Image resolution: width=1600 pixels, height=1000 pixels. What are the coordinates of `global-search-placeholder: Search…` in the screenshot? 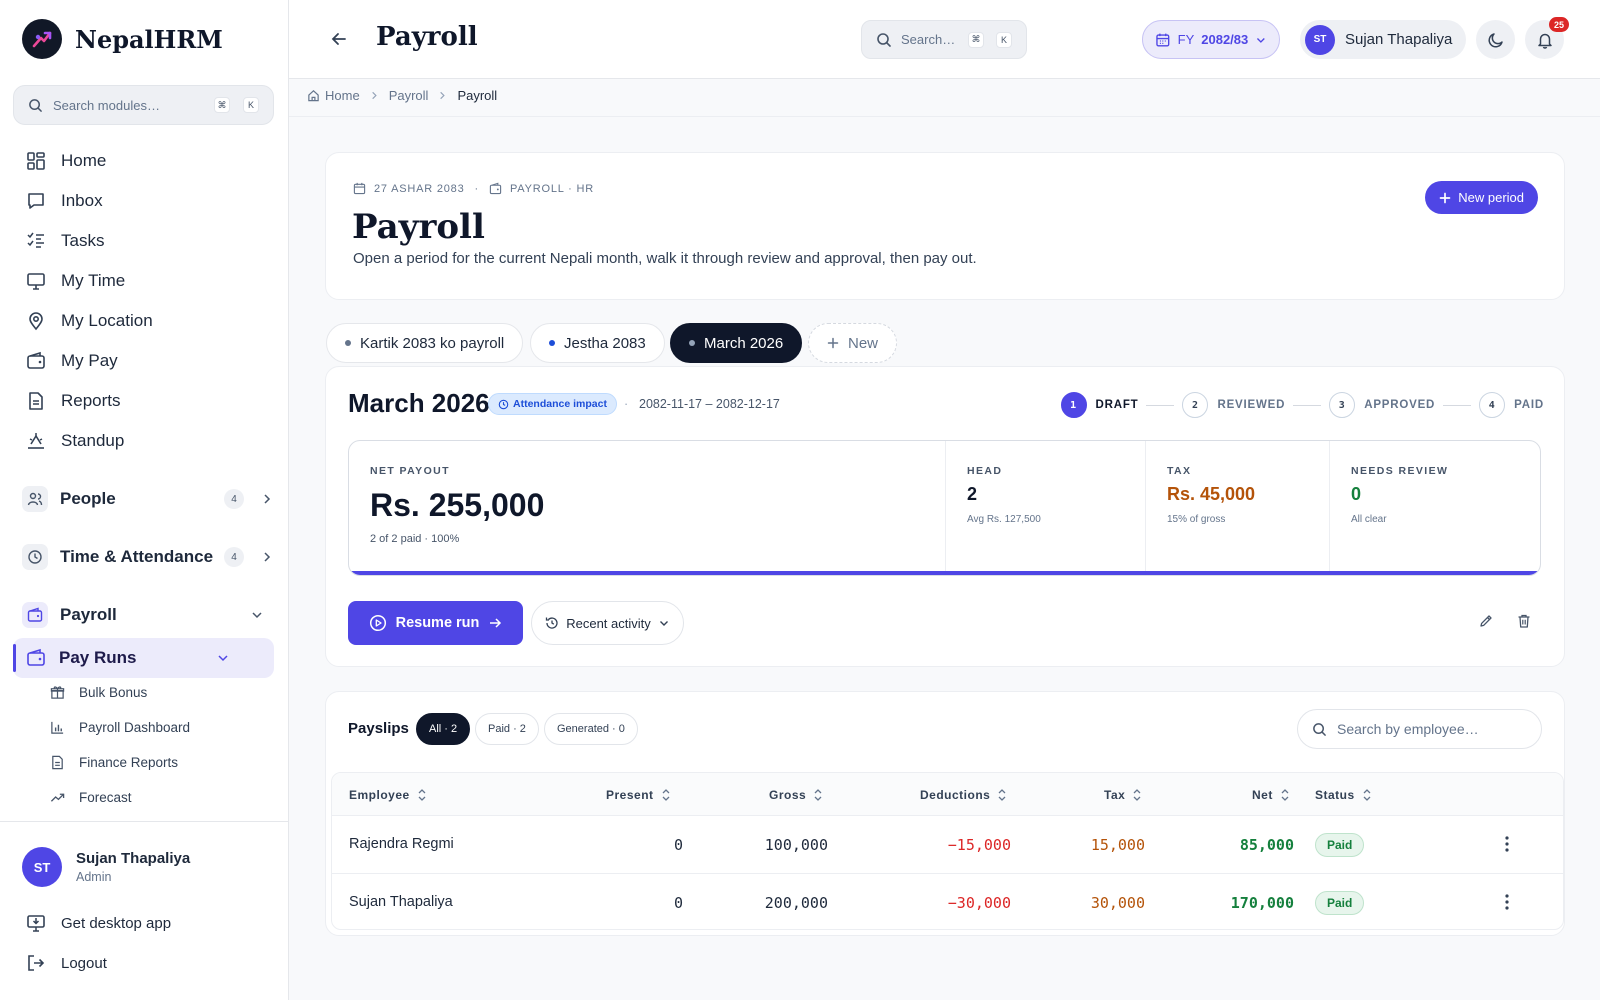 It's located at (928, 39).